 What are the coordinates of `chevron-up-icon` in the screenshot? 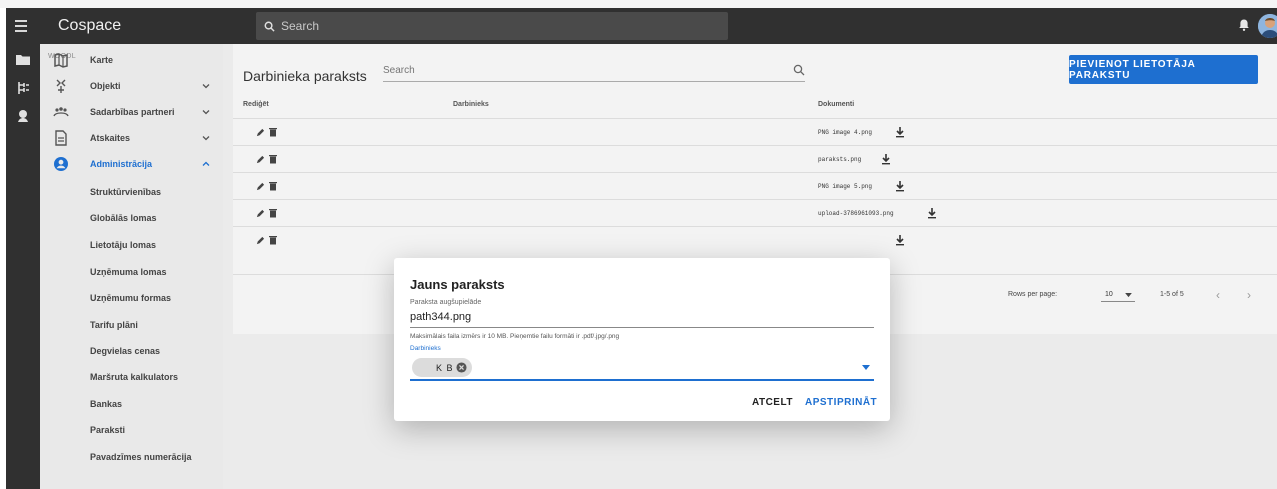 It's located at (206, 163).